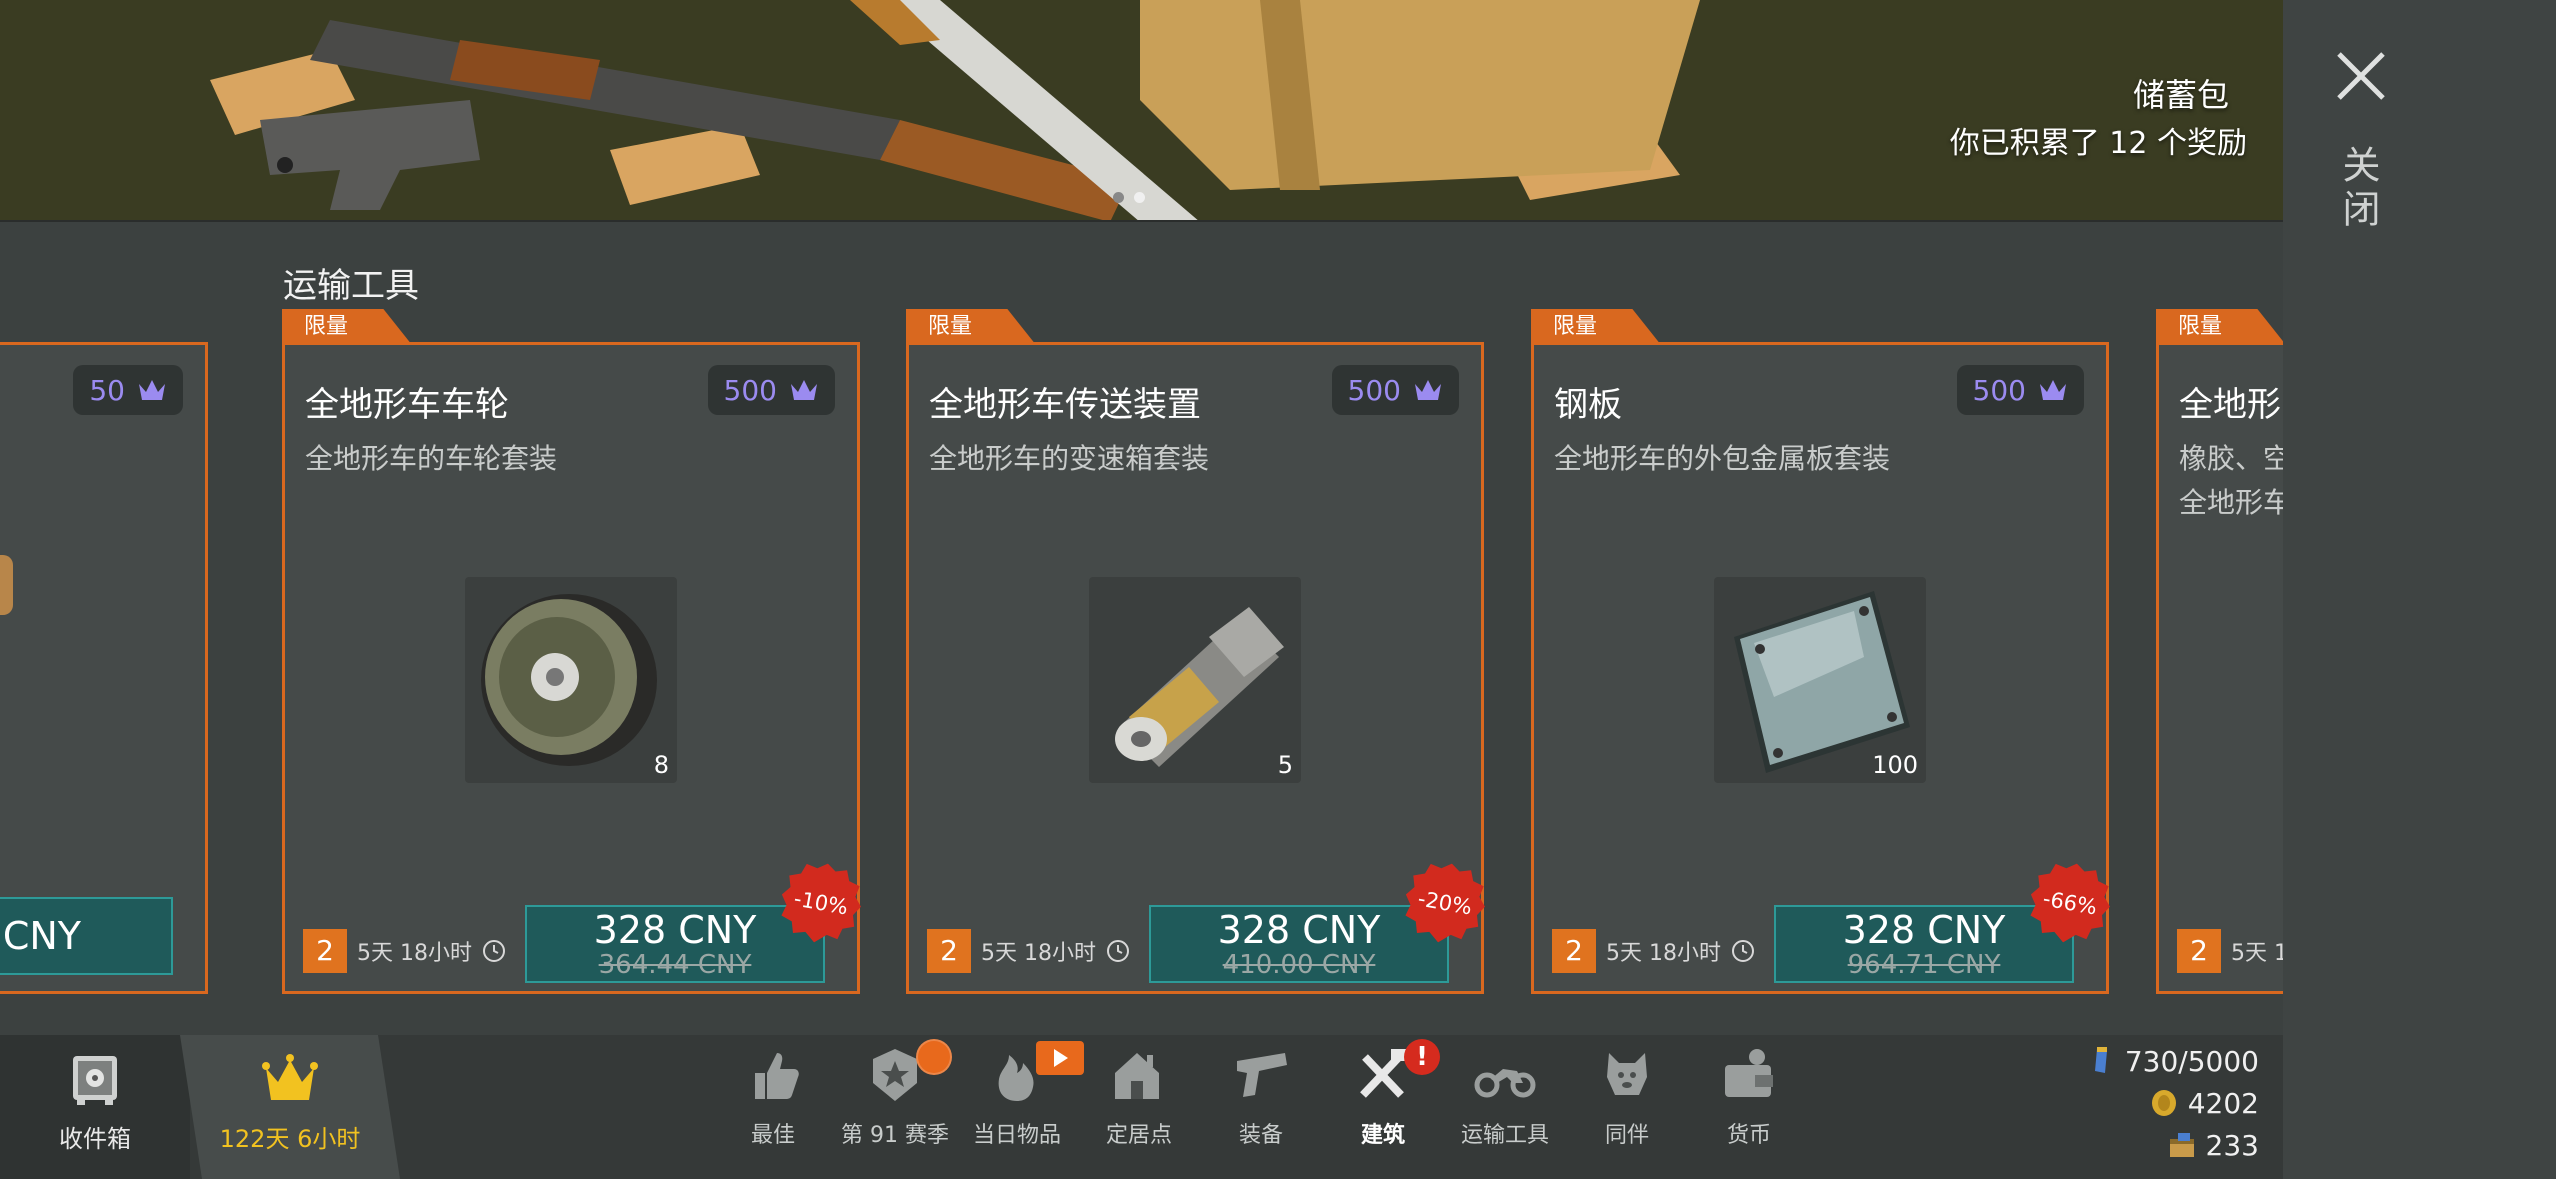 Image resolution: width=2556 pixels, height=1179 pixels. What do you see at coordinates (2419, 589) in the screenshot?
I see `close-rail: 关闭` at bounding box center [2419, 589].